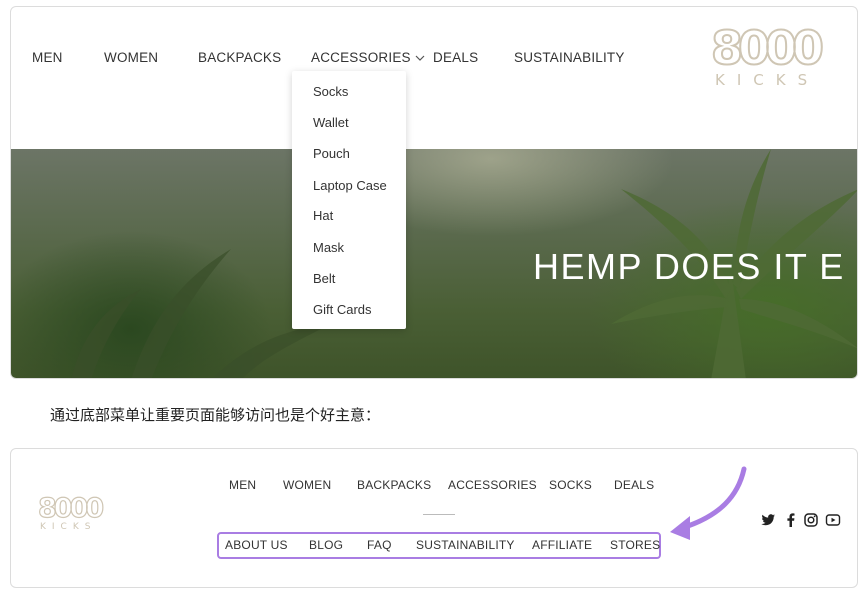 This screenshot has width=865, height=591. I want to click on footer-nav-deals: DEALS, so click(634, 485).